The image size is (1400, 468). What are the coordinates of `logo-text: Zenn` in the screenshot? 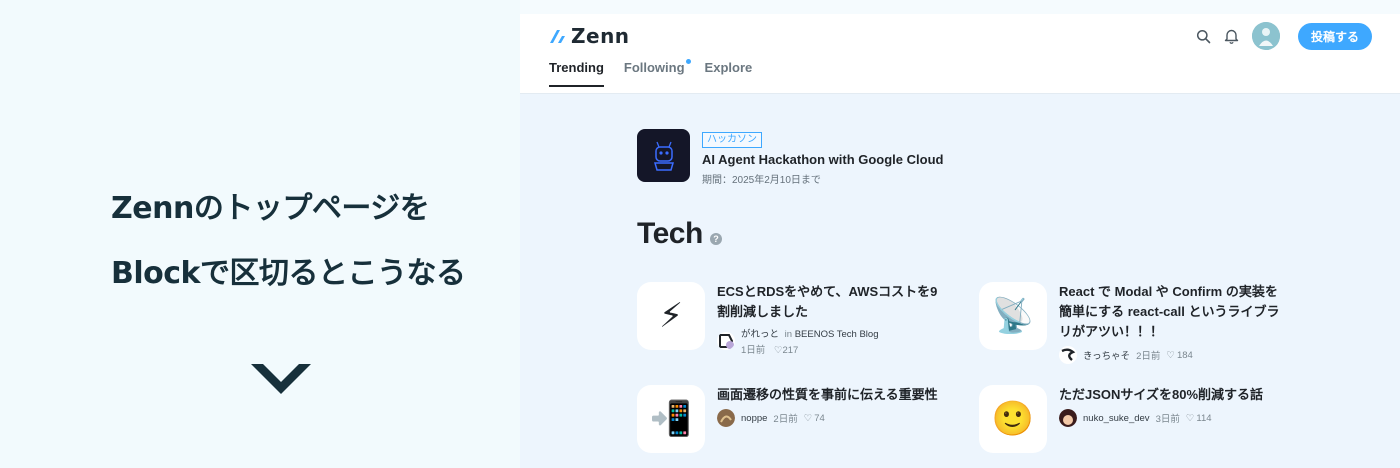 It's located at (600, 36).